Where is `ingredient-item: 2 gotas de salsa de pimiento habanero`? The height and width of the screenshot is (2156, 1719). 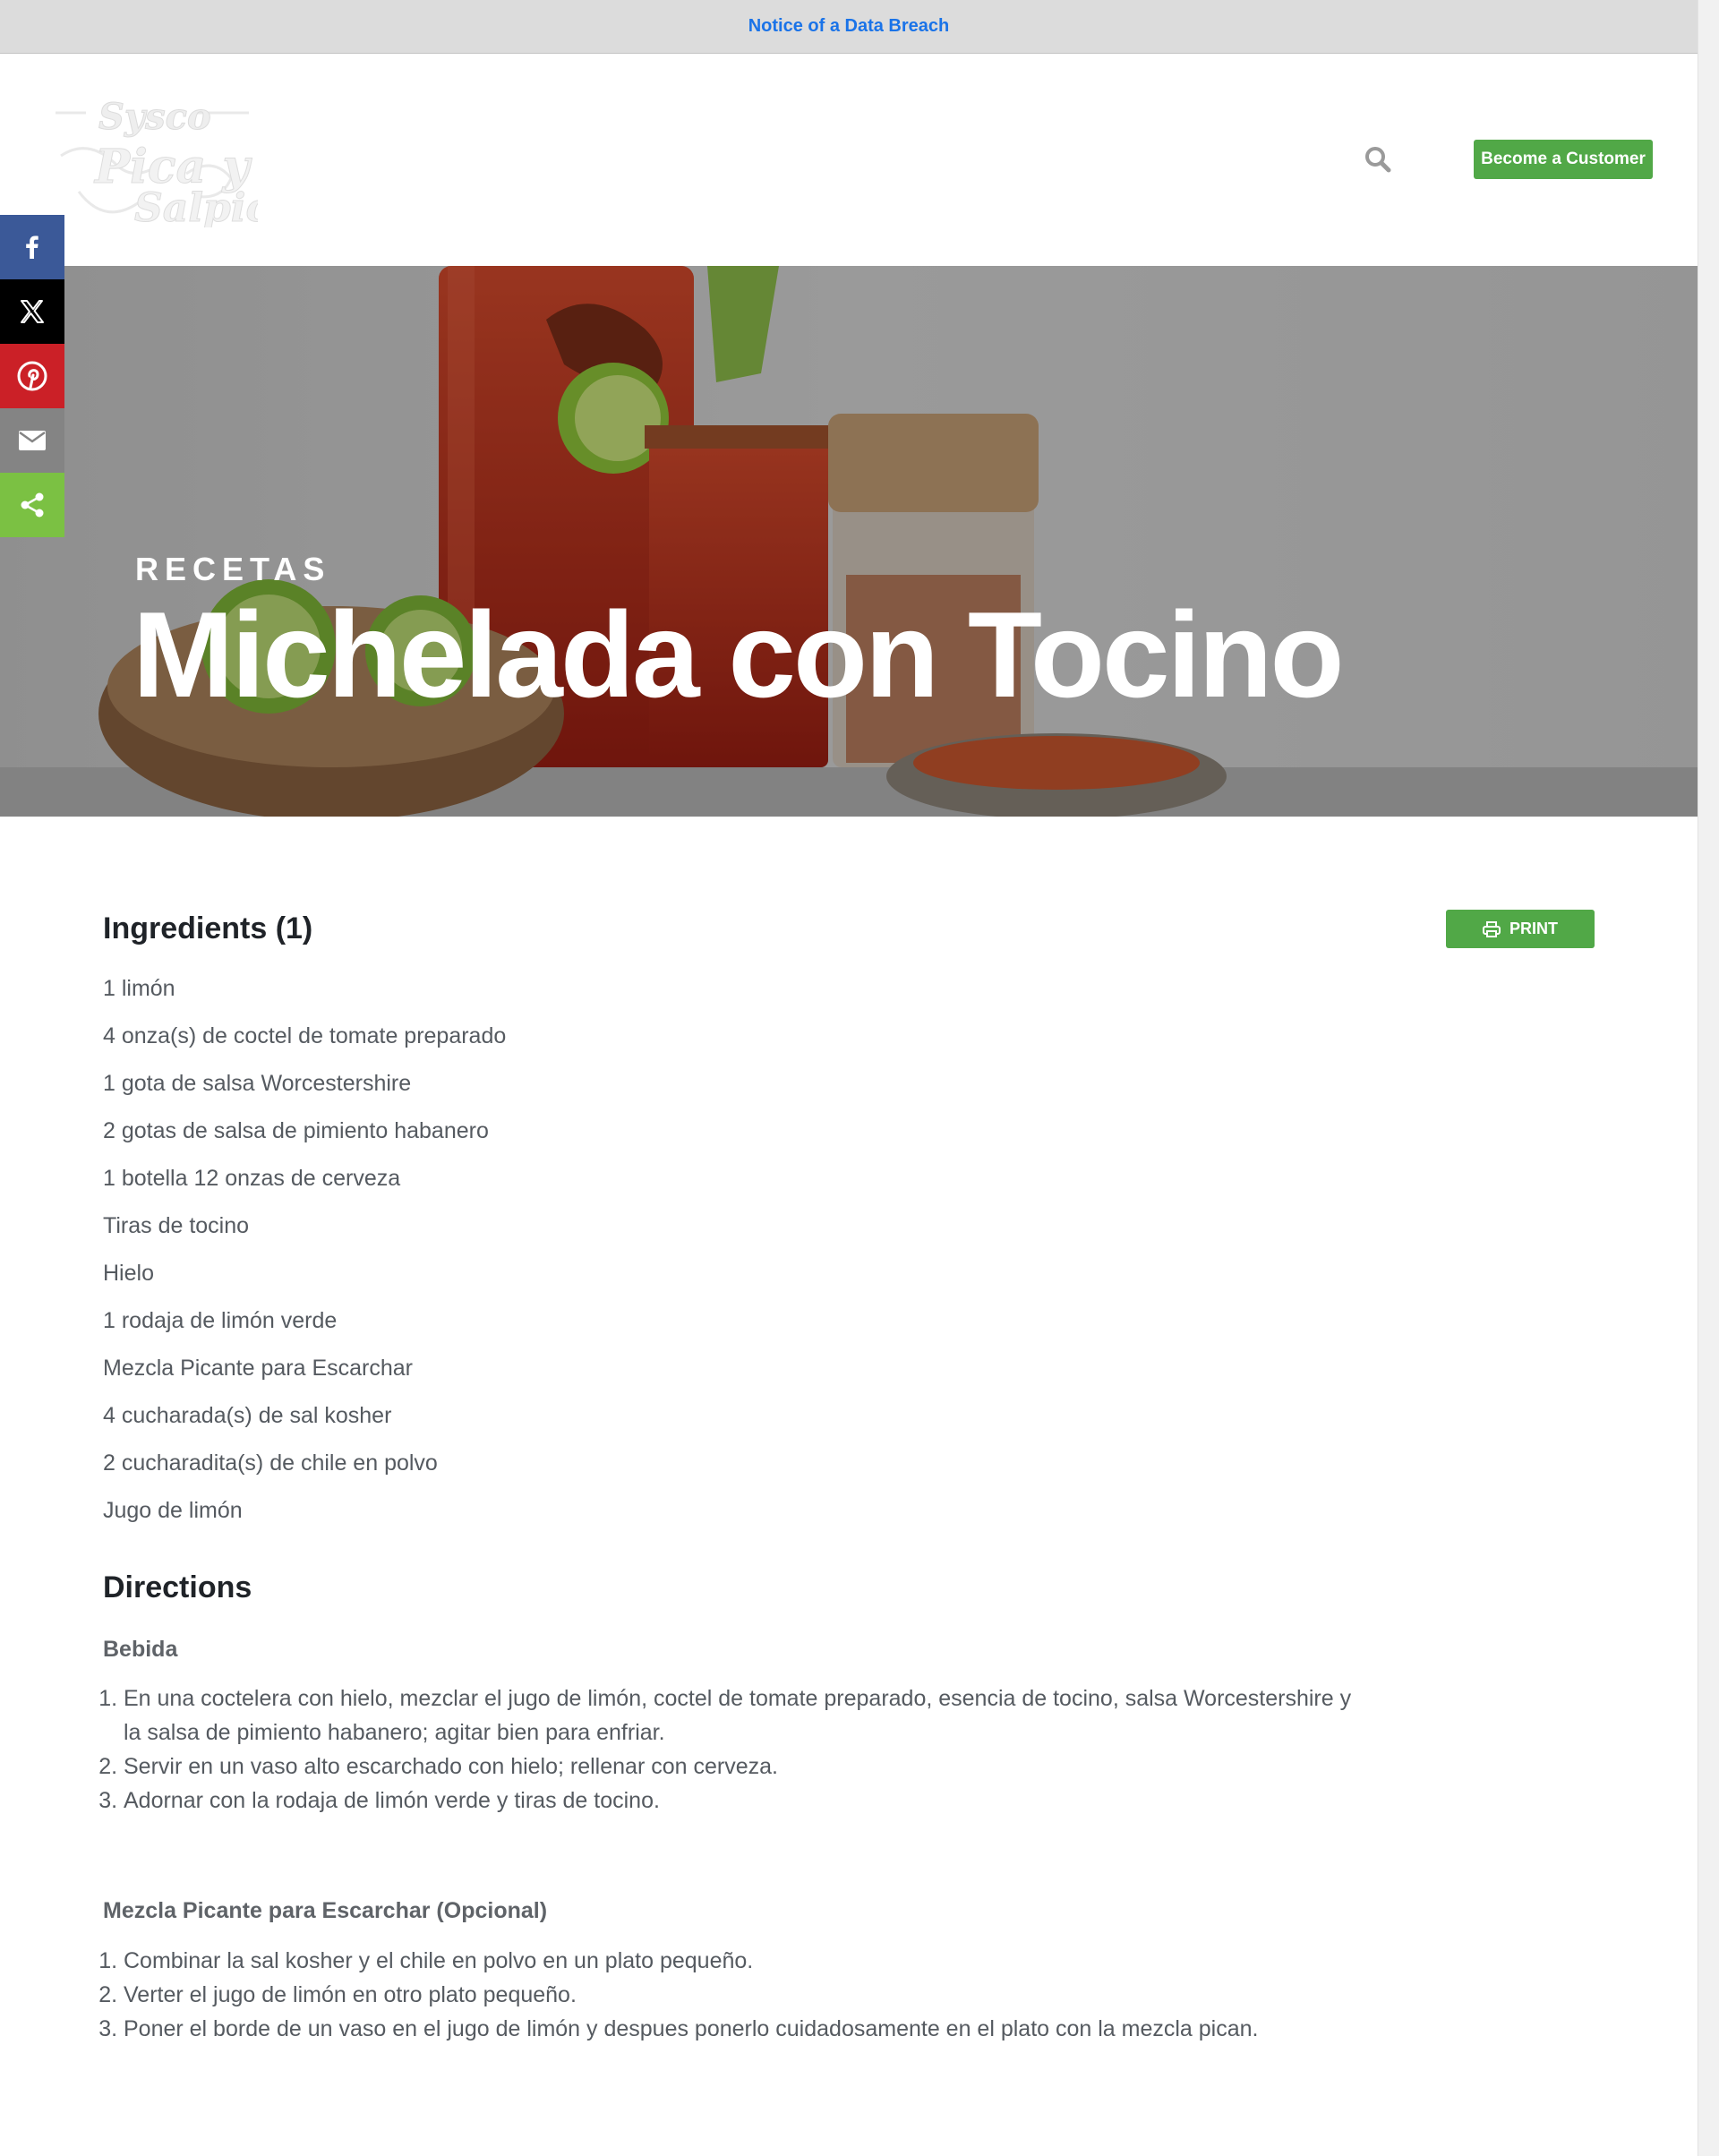 ingredient-item: 2 gotas de salsa de pimiento habanero is located at coordinates (296, 1130).